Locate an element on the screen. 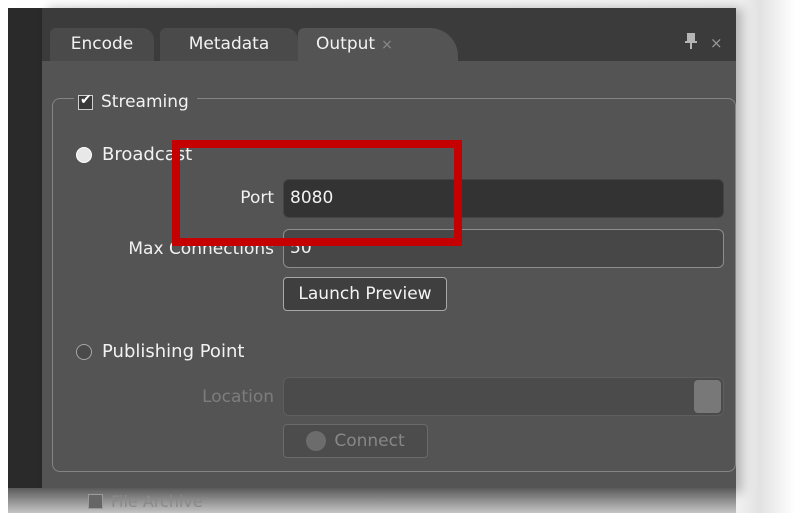  publishing-point-label: Publishing Point is located at coordinates (173, 351).